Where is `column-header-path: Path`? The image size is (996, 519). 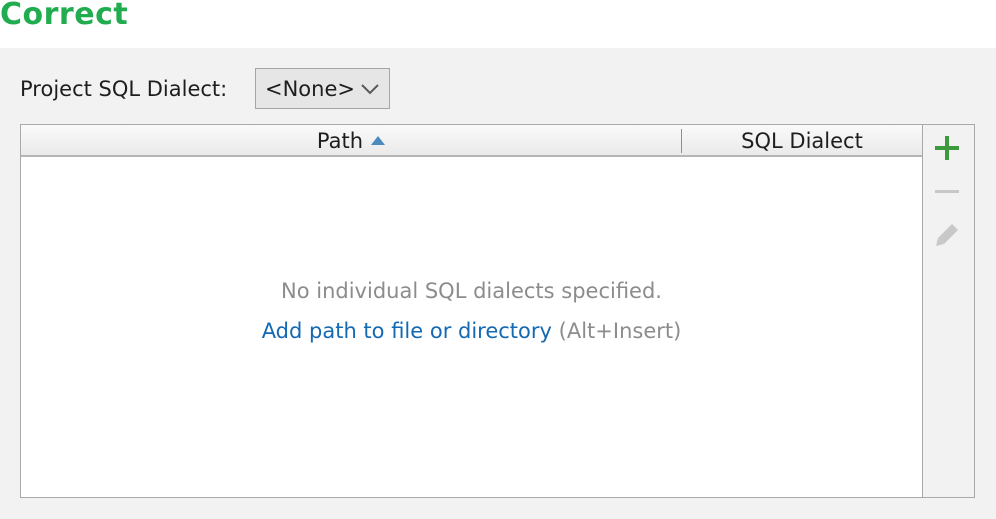 column-header-path: Path is located at coordinates (351, 140).